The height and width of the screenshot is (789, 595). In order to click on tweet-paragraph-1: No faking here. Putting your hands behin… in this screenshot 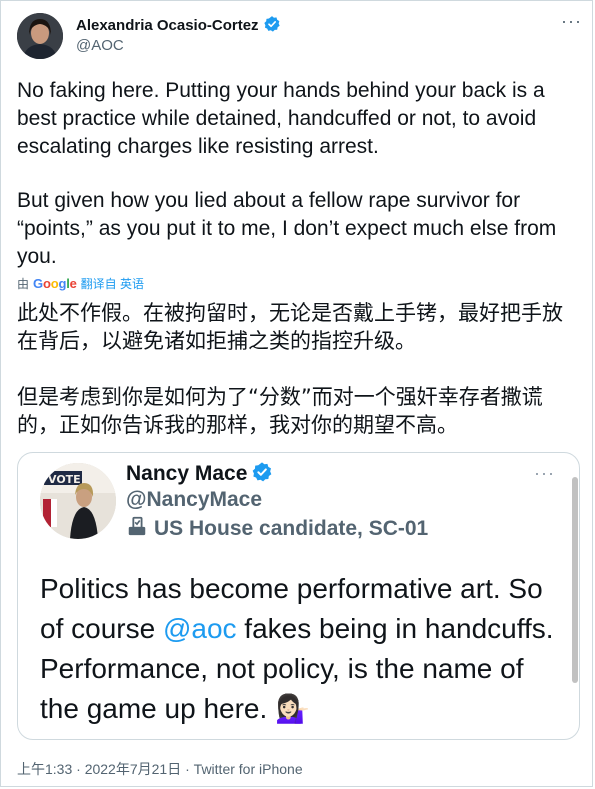, I will do `click(281, 118)`.